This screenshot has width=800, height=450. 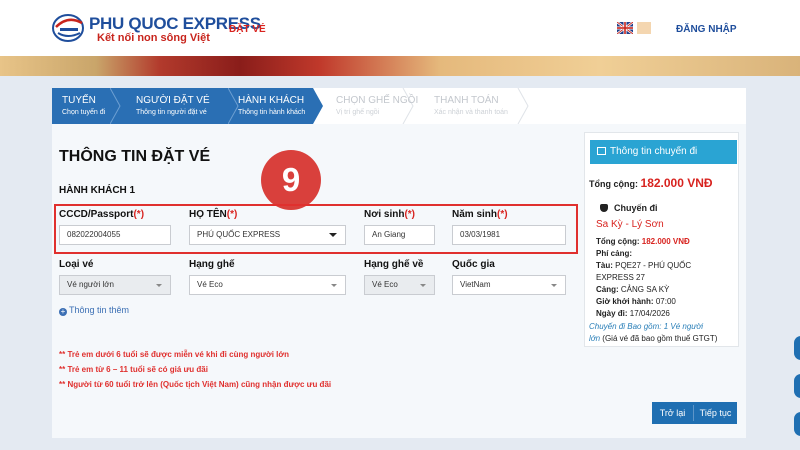 What do you see at coordinates (171, 112) in the screenshot?
I see `step-subtitle: Thông tin người đặt vé` at bounding box center [171, 112].